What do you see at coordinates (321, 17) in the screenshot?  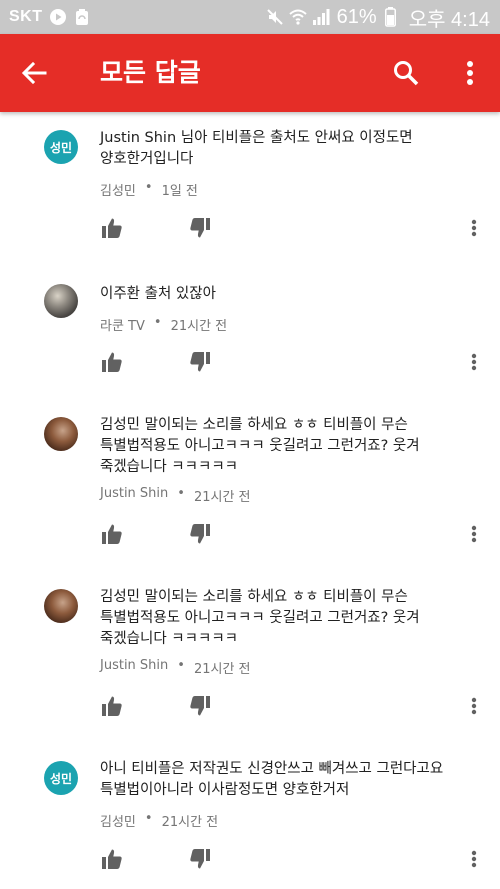 I see `signal-icon` at bounding box center [321, 17].